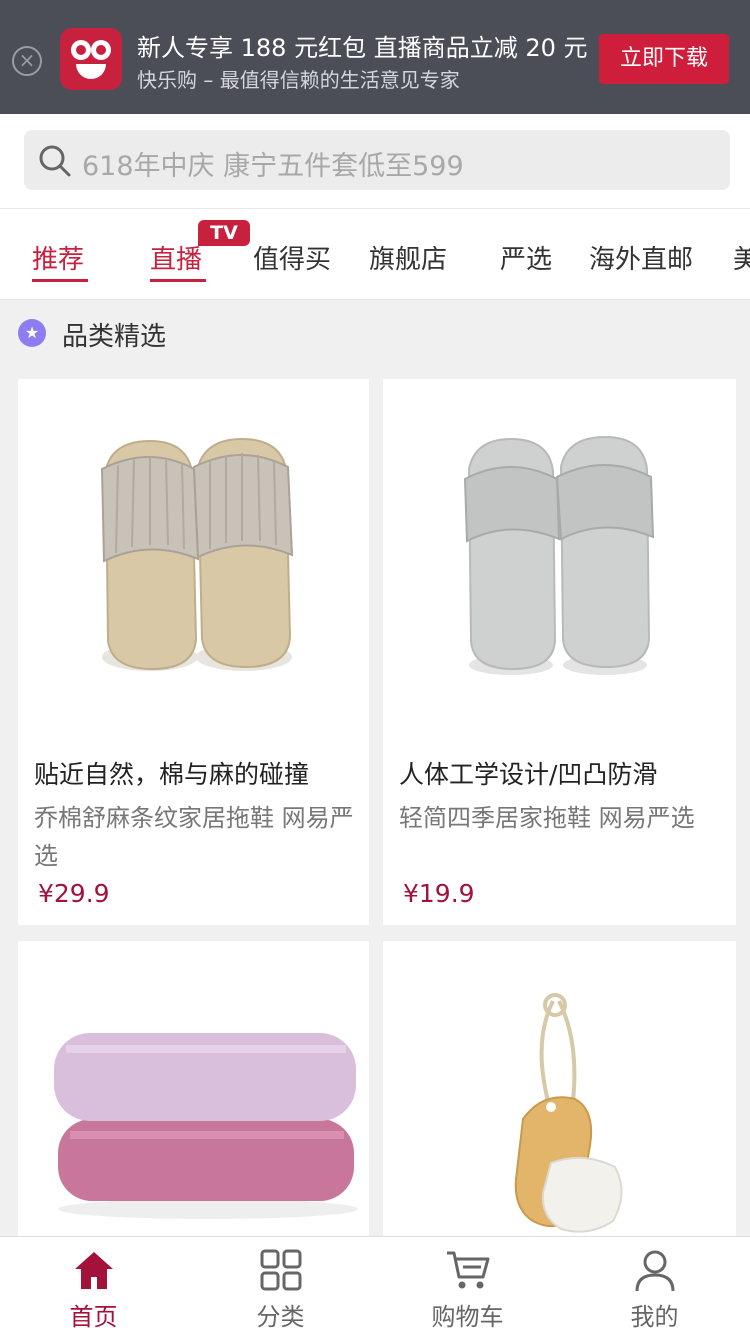 Image resolution: width=750 pixels, height=1338 pixels. I want to click on bottom-navigation: 首页 分类 购物车 我的, so click(375, 1287).